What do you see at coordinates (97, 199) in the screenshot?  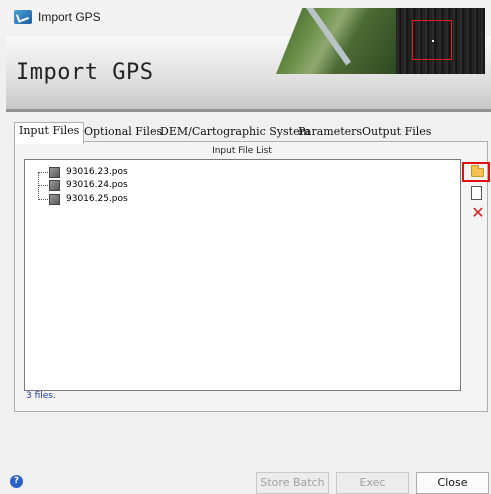 I see `file-name: 93016.25.pos` at bounding box center [97, 199].